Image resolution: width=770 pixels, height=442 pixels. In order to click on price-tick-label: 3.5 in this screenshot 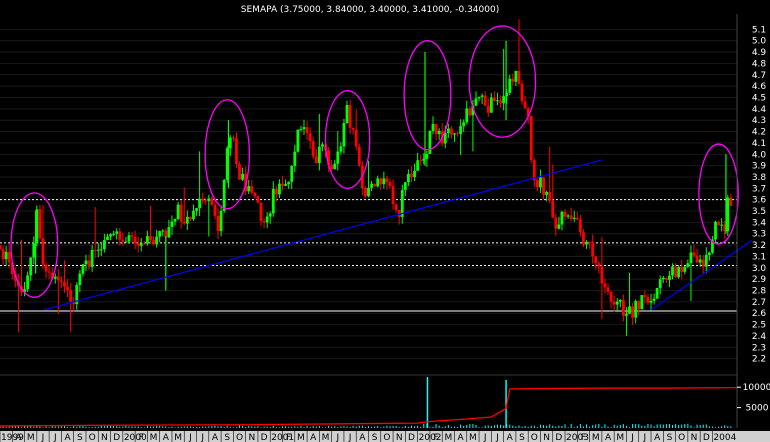, I will do `click(759, 212)`.